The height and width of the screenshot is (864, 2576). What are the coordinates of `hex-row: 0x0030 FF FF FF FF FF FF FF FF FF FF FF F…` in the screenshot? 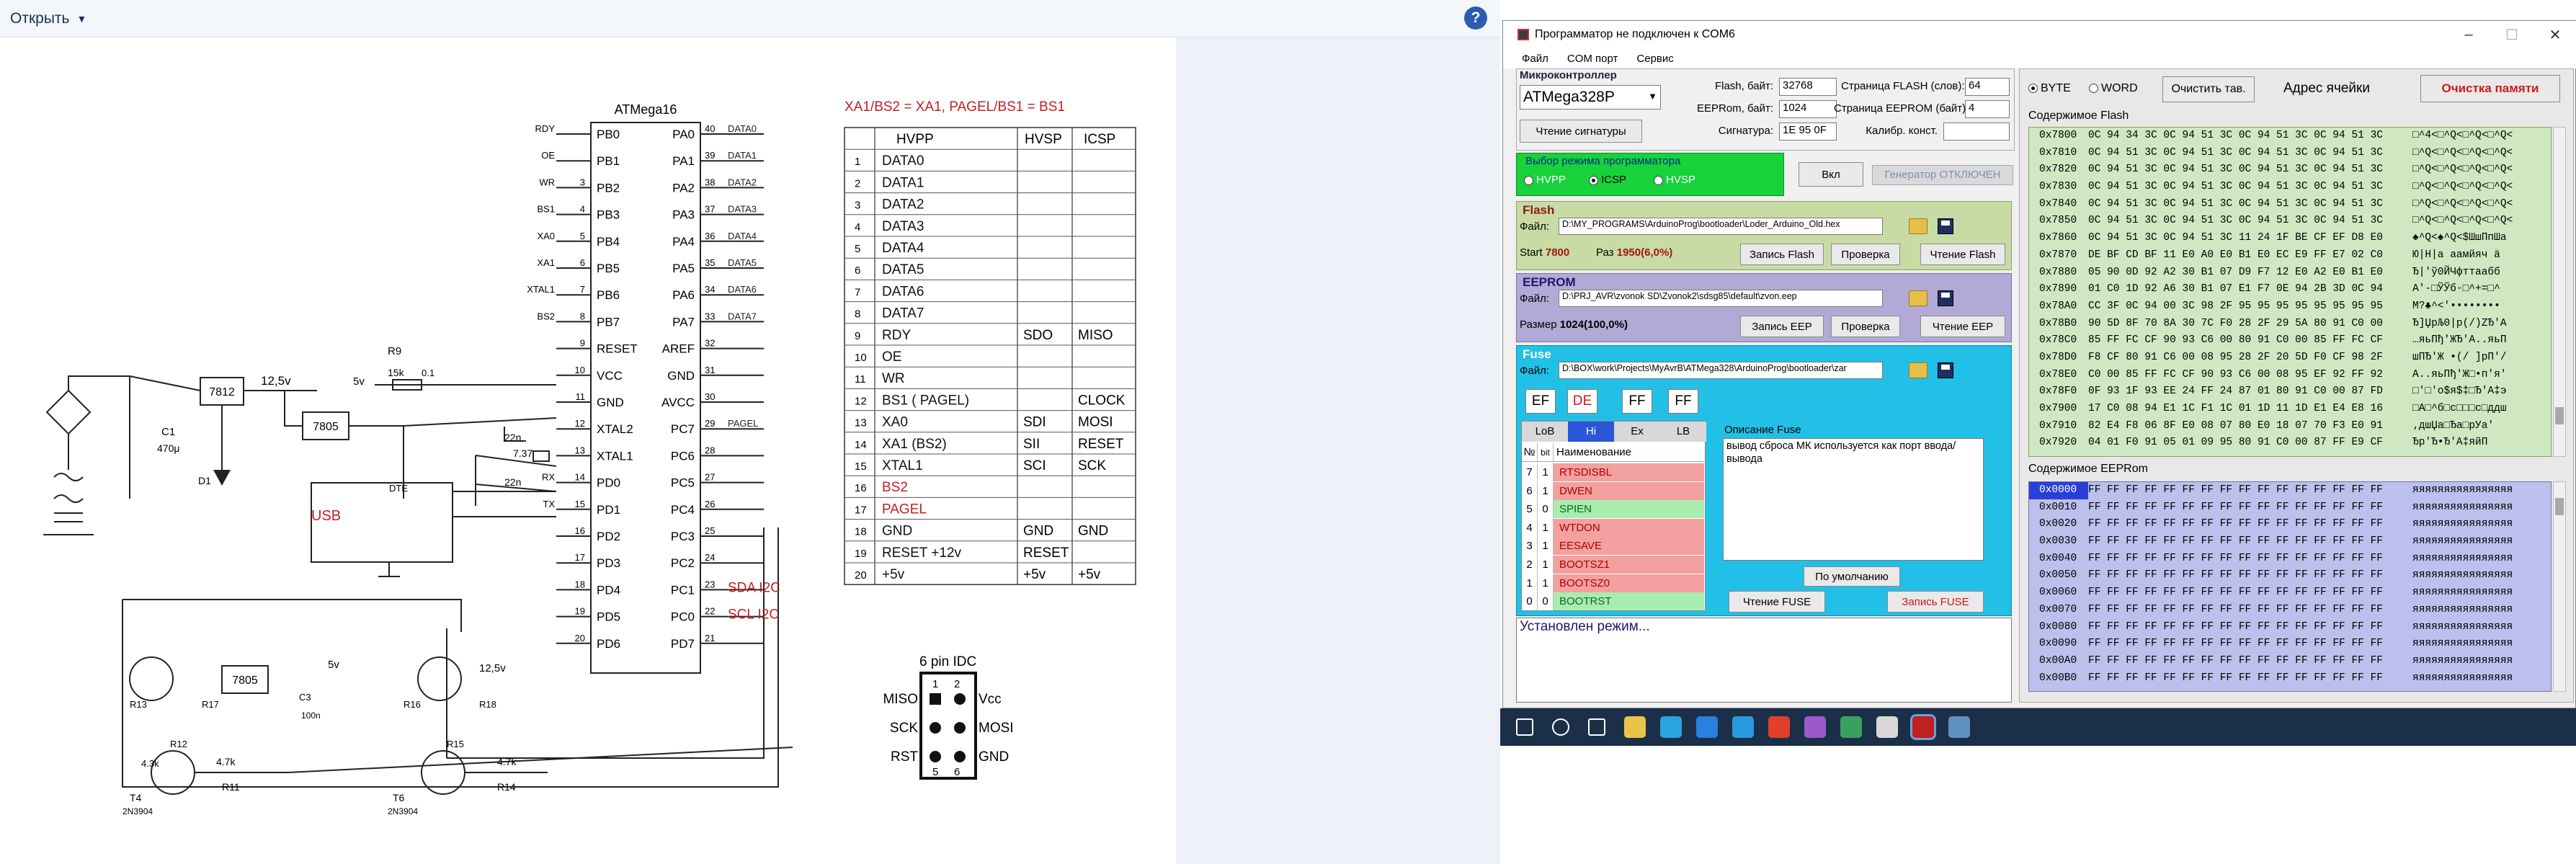 It's located at (2290, 542).